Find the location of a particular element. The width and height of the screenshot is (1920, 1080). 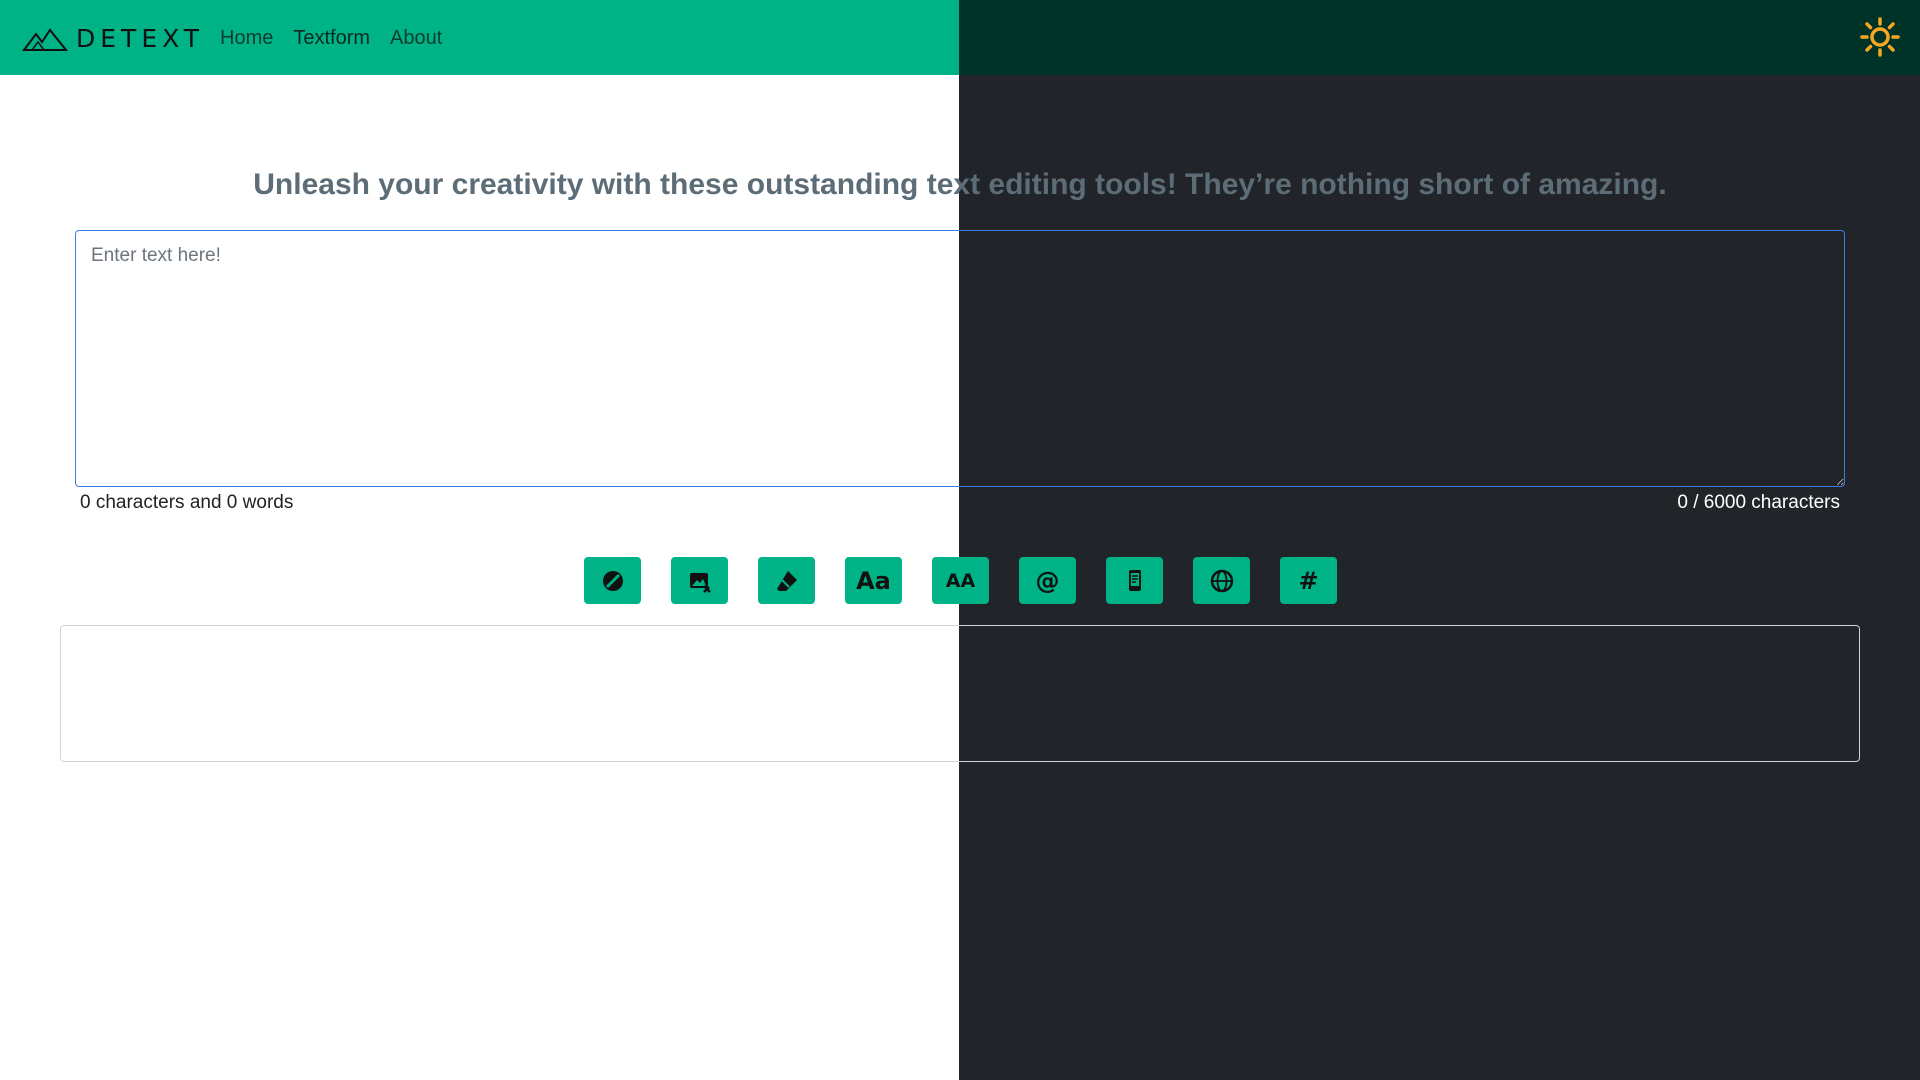

nav-link-textform: Textform is located at coordinates (331, 38).